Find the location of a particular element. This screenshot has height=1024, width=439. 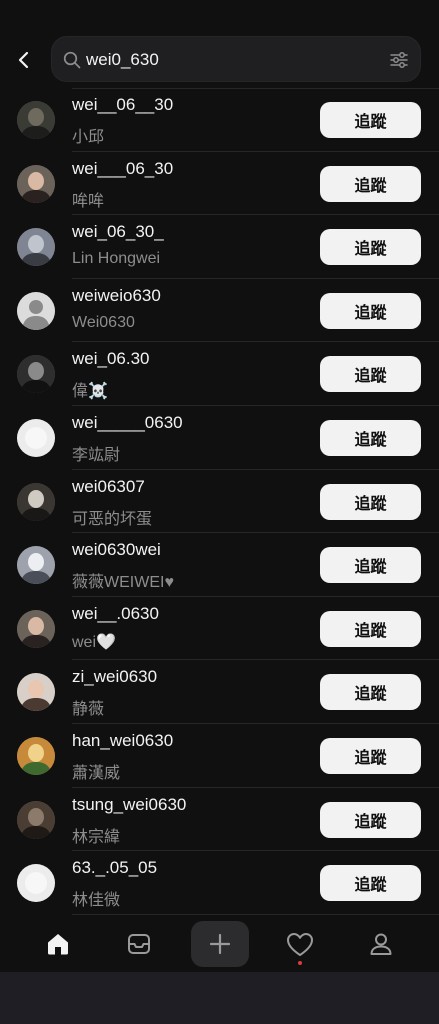

result-display-name: Wei0630 is located at coordinates (103, 322).